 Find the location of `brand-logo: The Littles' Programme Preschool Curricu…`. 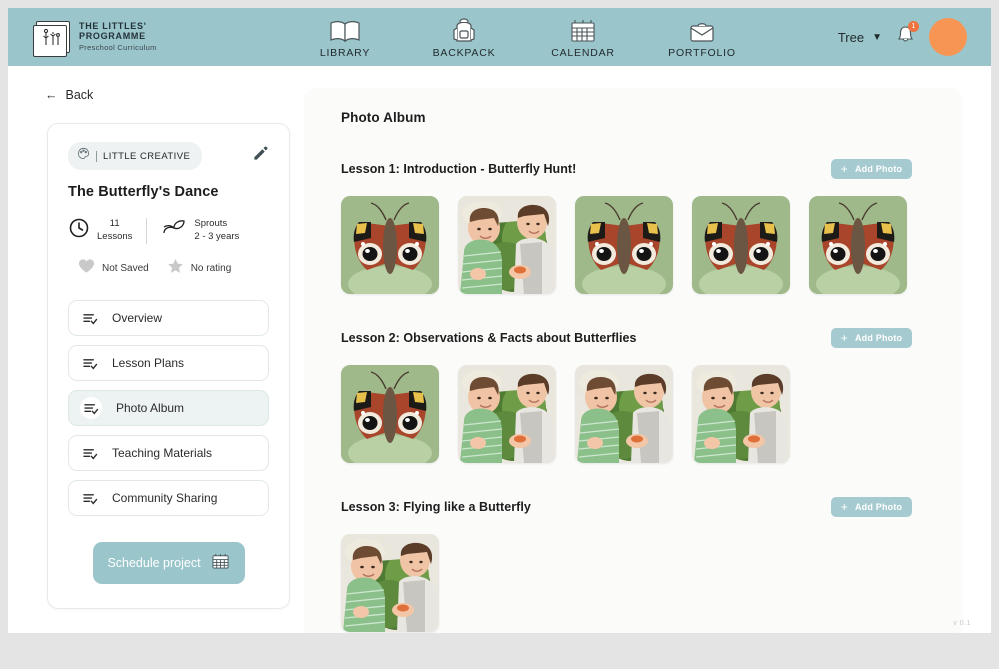

brand-logo: The Littles' Programme Preschool Curricu… is located at coordinates (159, 39).